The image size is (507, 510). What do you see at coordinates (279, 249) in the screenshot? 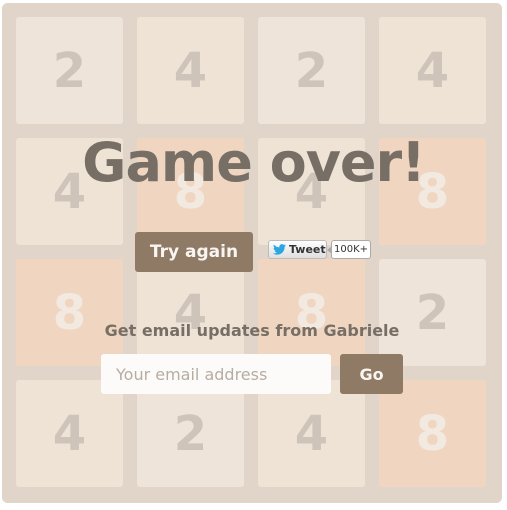
I see `twitter-bird-icon` at bounding box center [279, 249].